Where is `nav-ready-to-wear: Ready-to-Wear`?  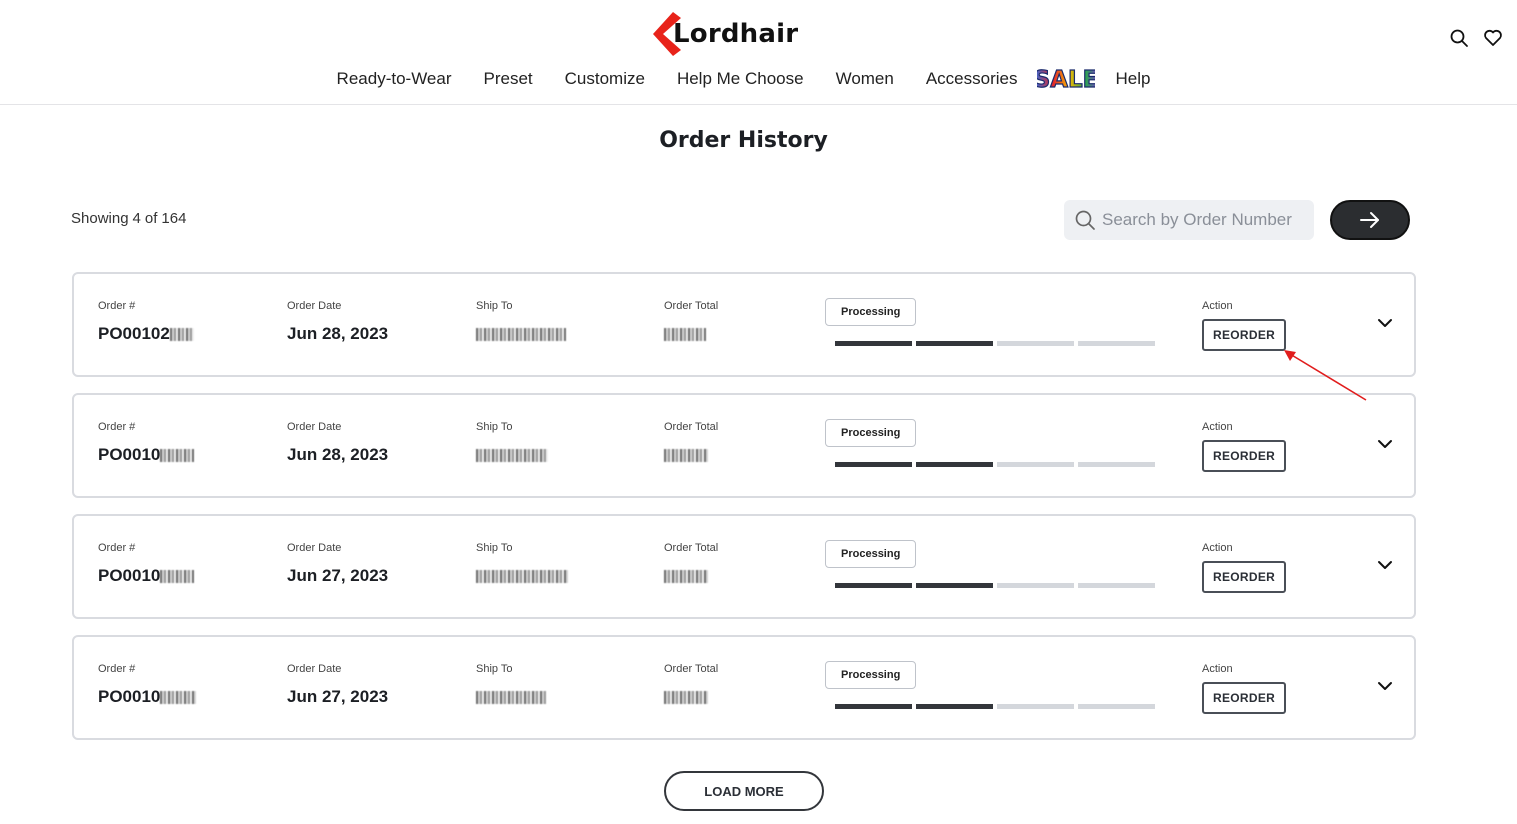 nav-ready-to-wear: Ready-to-Wear is located at coordinates (394, 79).